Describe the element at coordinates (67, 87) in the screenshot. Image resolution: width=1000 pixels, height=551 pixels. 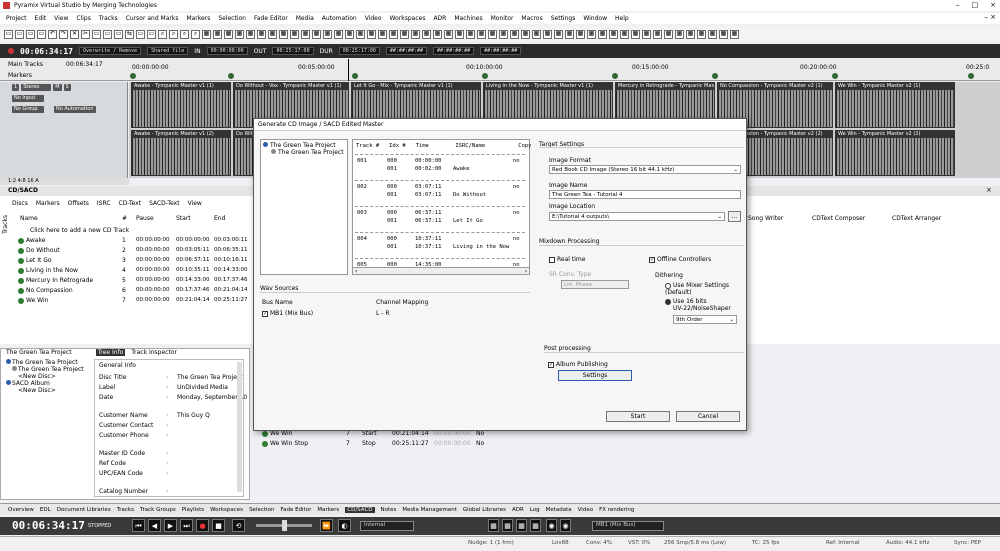
I see `solo-button: S` at that location.